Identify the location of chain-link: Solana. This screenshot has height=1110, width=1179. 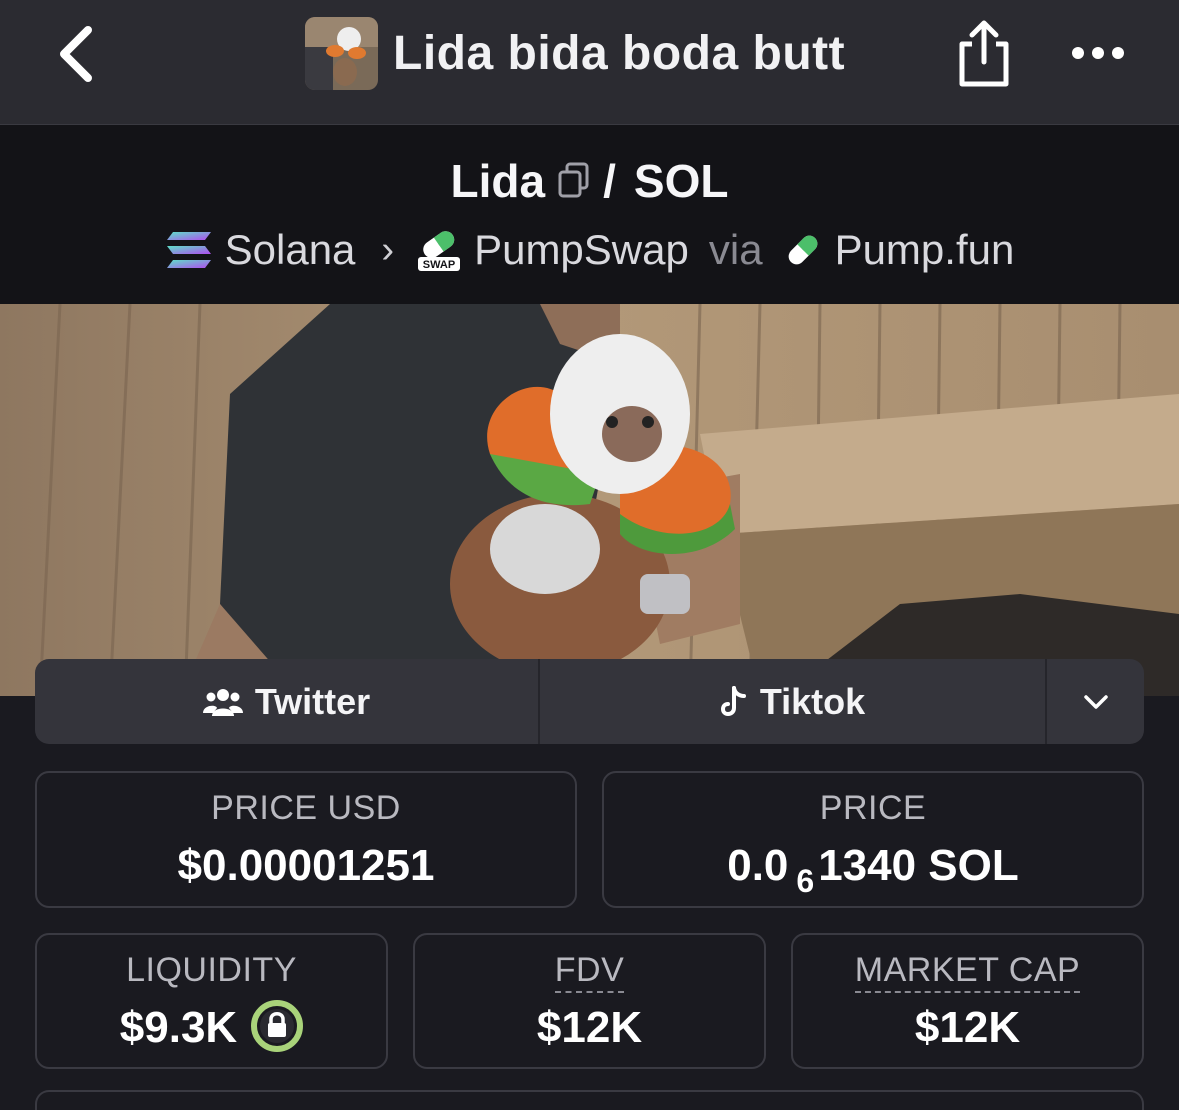
(290, 250).